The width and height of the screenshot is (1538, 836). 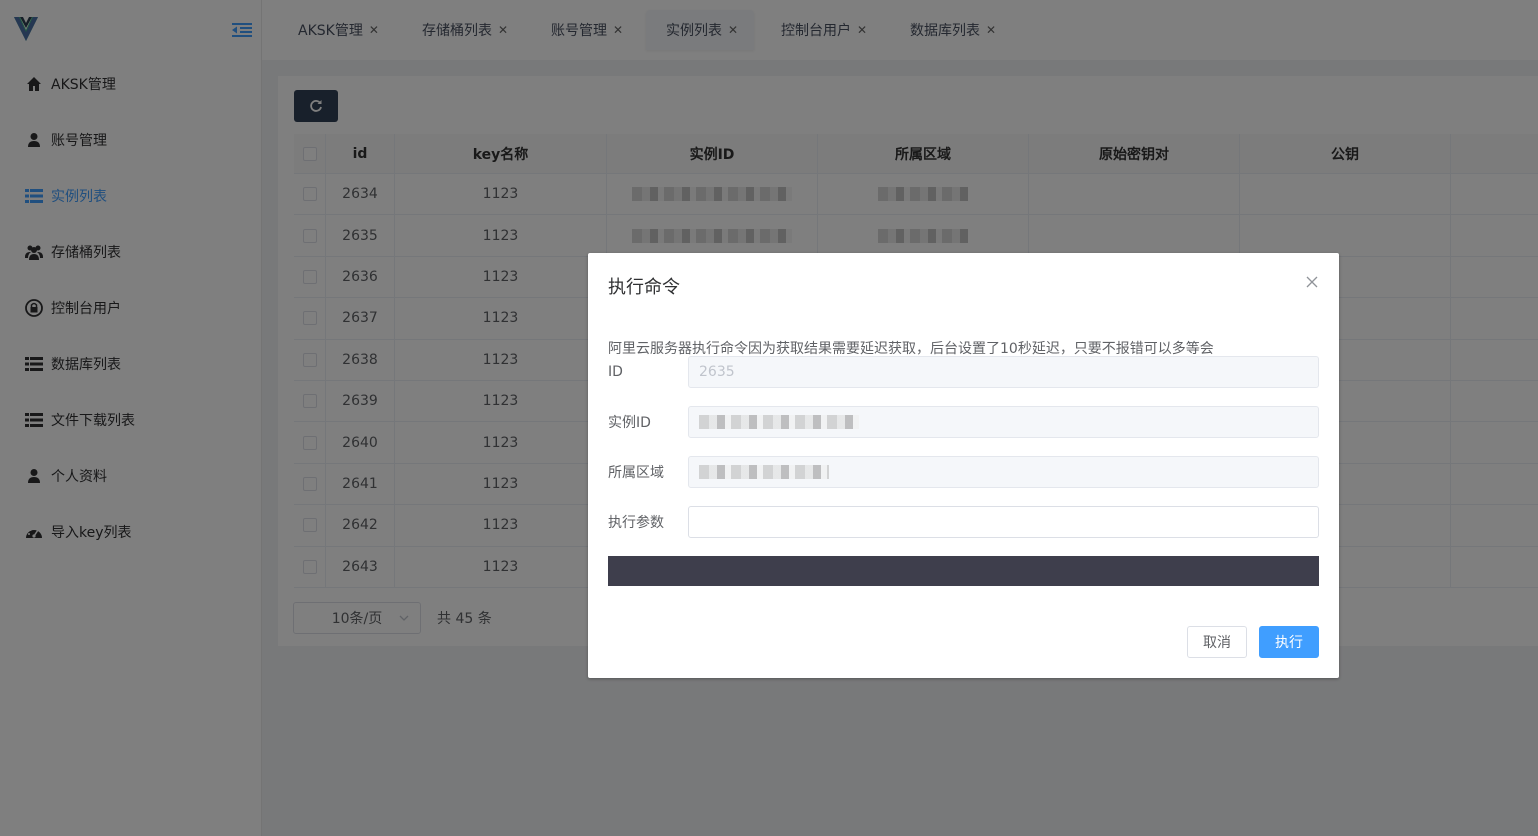 I want to click on form-row-id: ID 2635, so click(x=963, y=372).